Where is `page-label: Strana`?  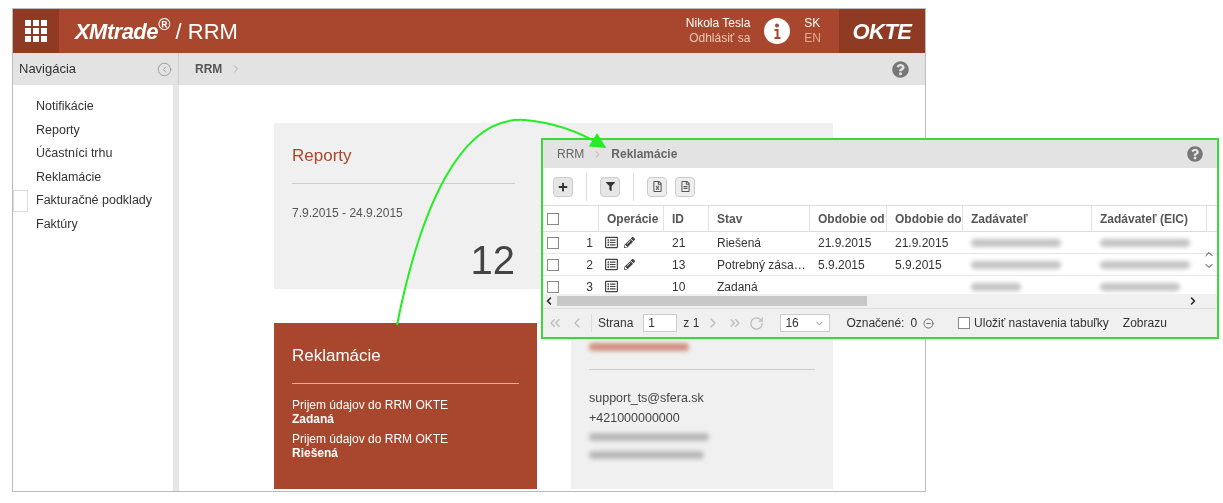
page-label: Strana is located at coordinates (616, 323).